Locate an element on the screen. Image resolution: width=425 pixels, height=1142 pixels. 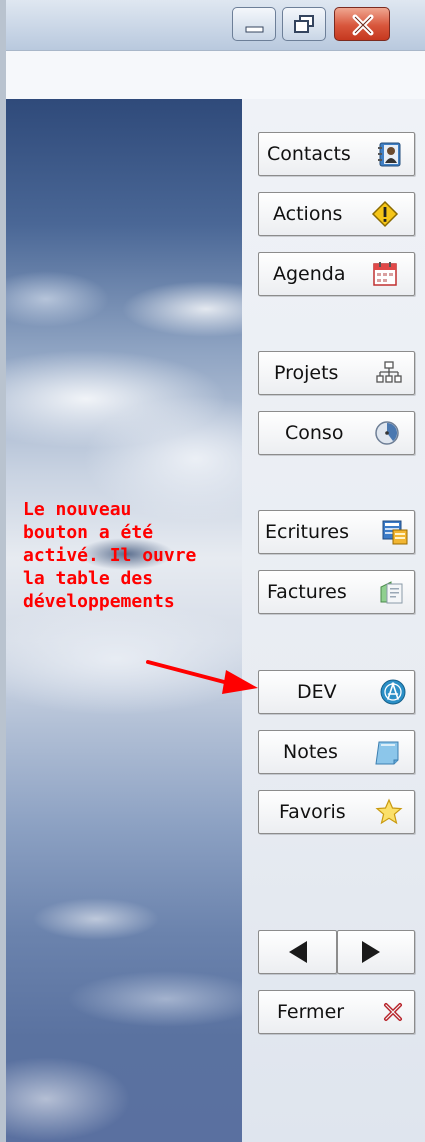
notes-button: Notes is located at coordinates (336, 752).